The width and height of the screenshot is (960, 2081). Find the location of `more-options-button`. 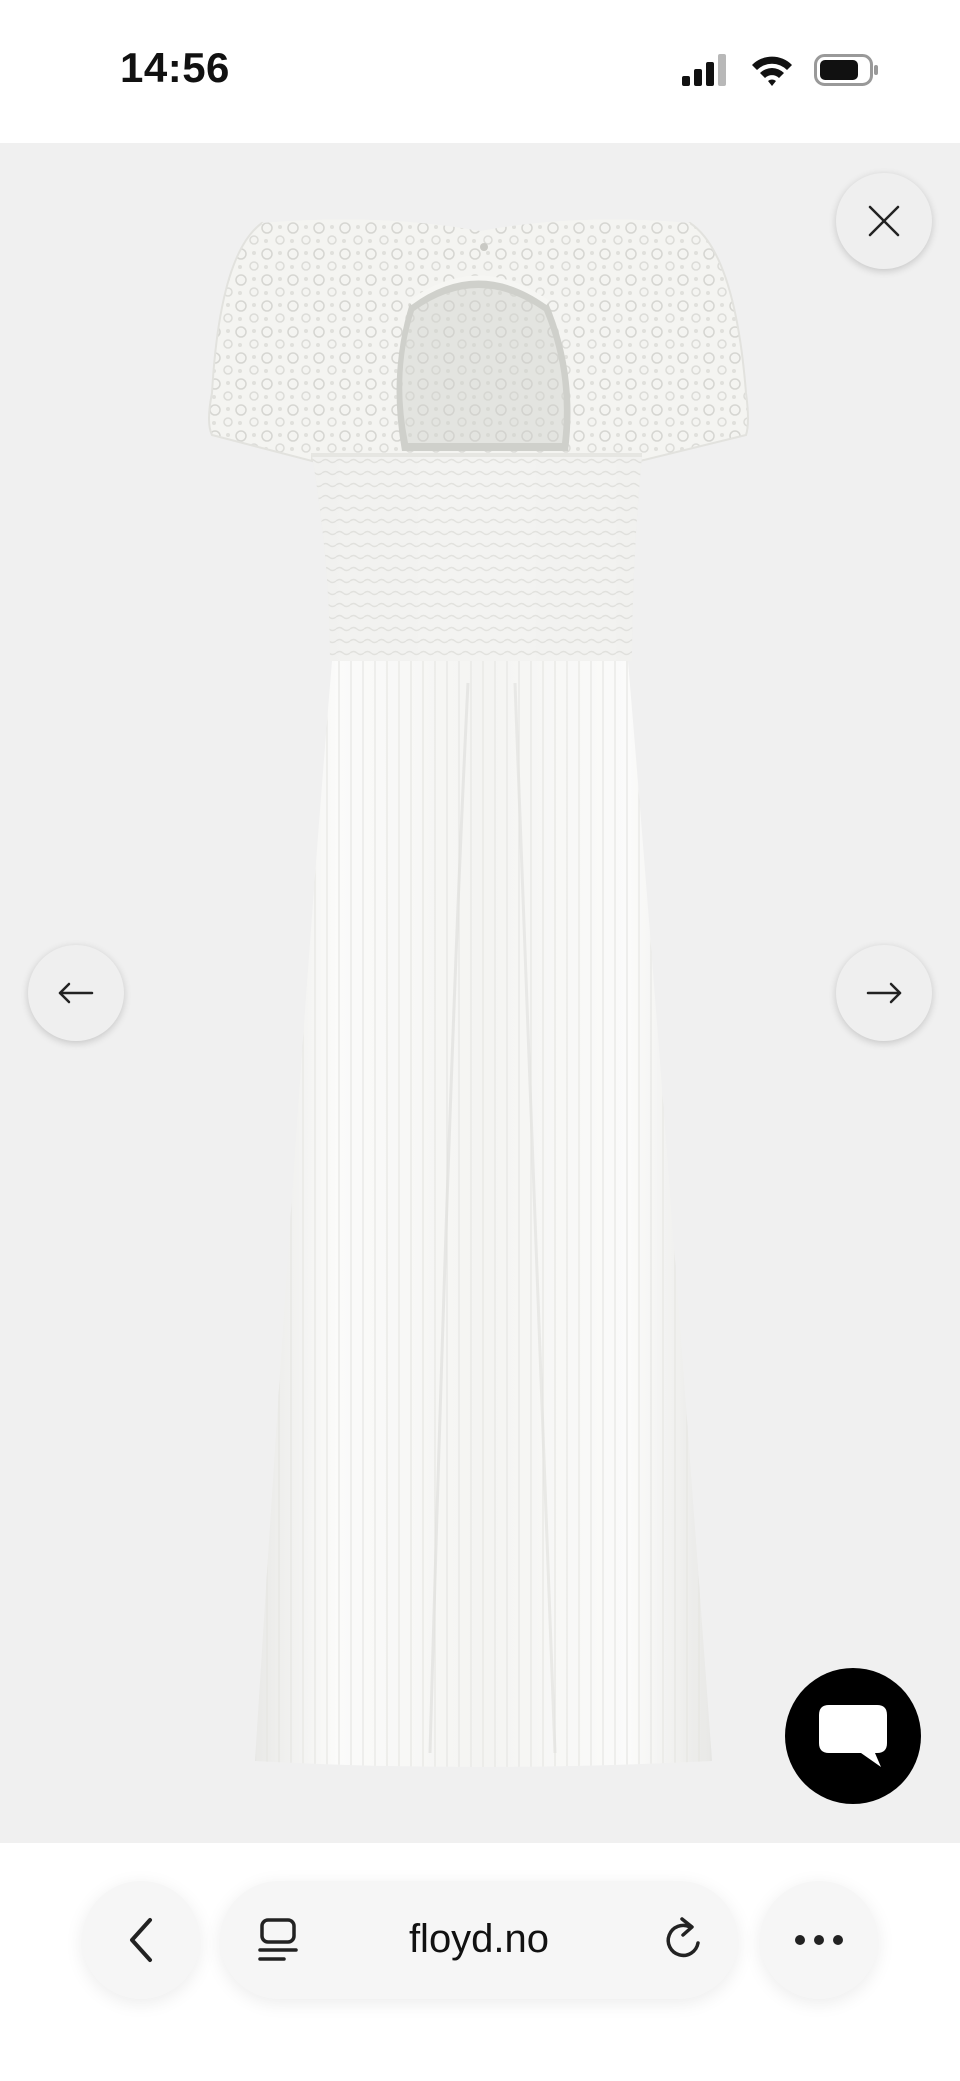

more-options-button is located at coordinates (819, 1940).